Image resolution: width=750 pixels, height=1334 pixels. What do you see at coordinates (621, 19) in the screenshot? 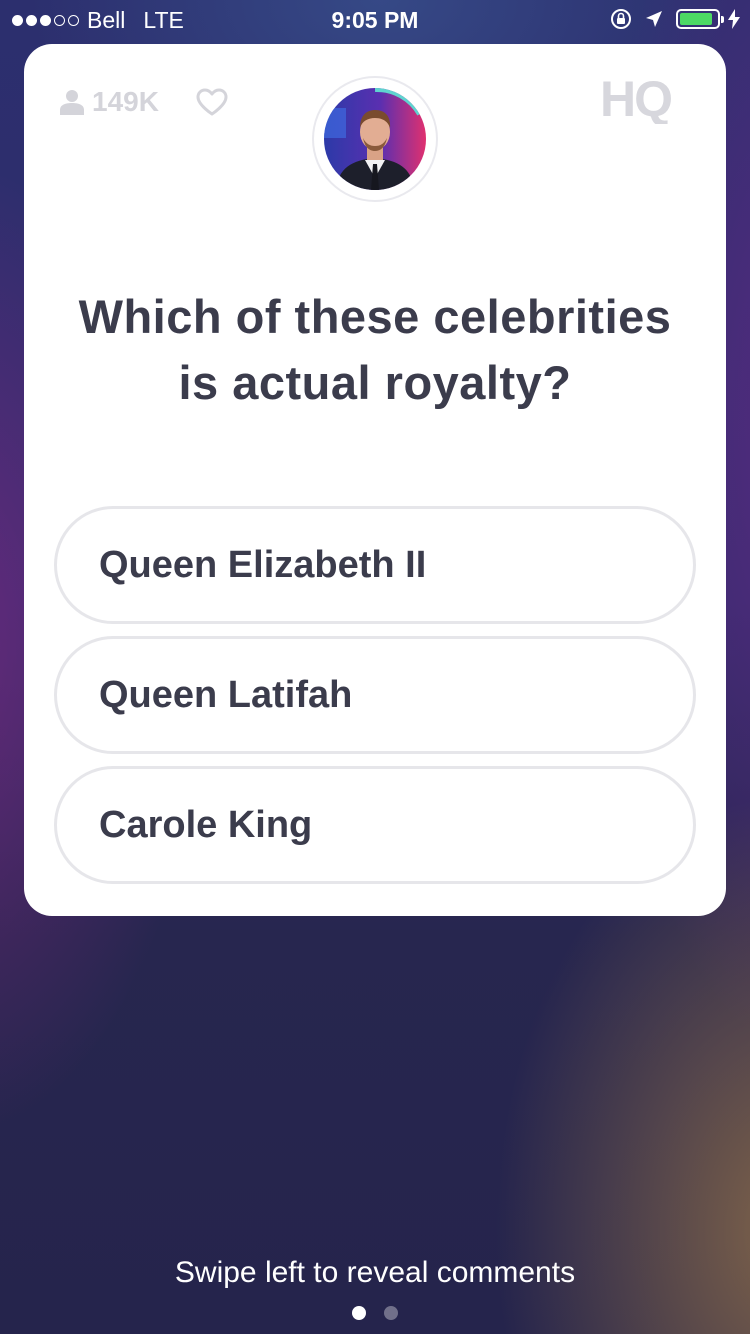
I see `rotation-lock-icon` at bounding box center [621, 19].